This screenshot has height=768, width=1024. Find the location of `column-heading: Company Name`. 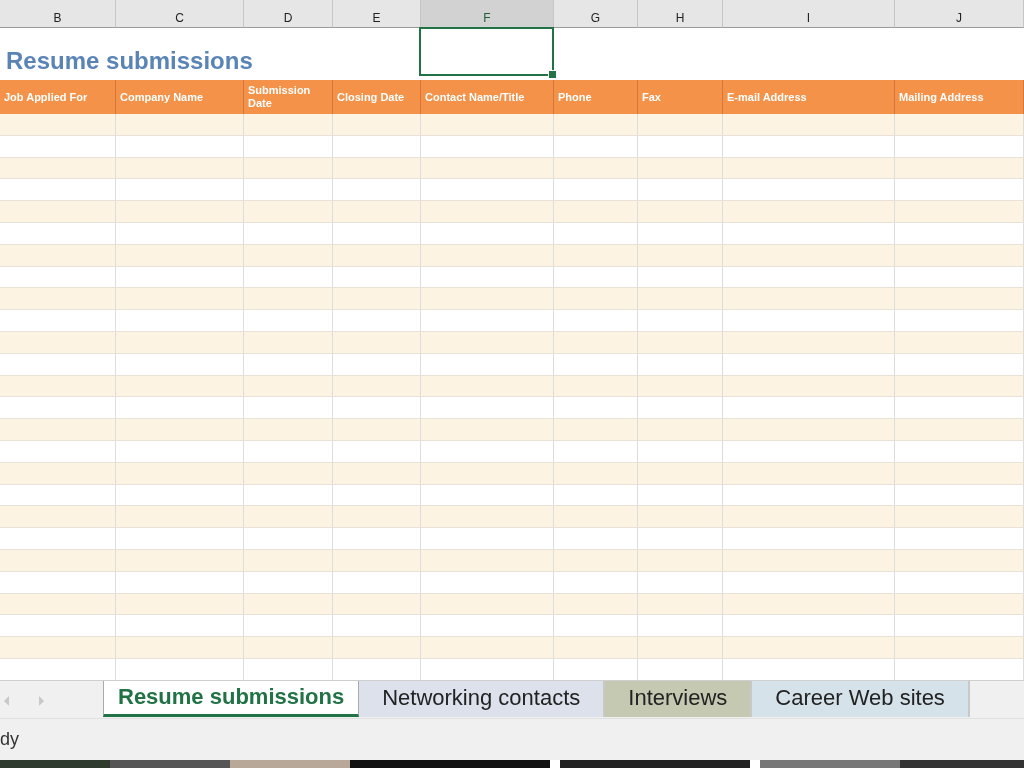

column-heading: Company Name is located at coordinates (180, 97).